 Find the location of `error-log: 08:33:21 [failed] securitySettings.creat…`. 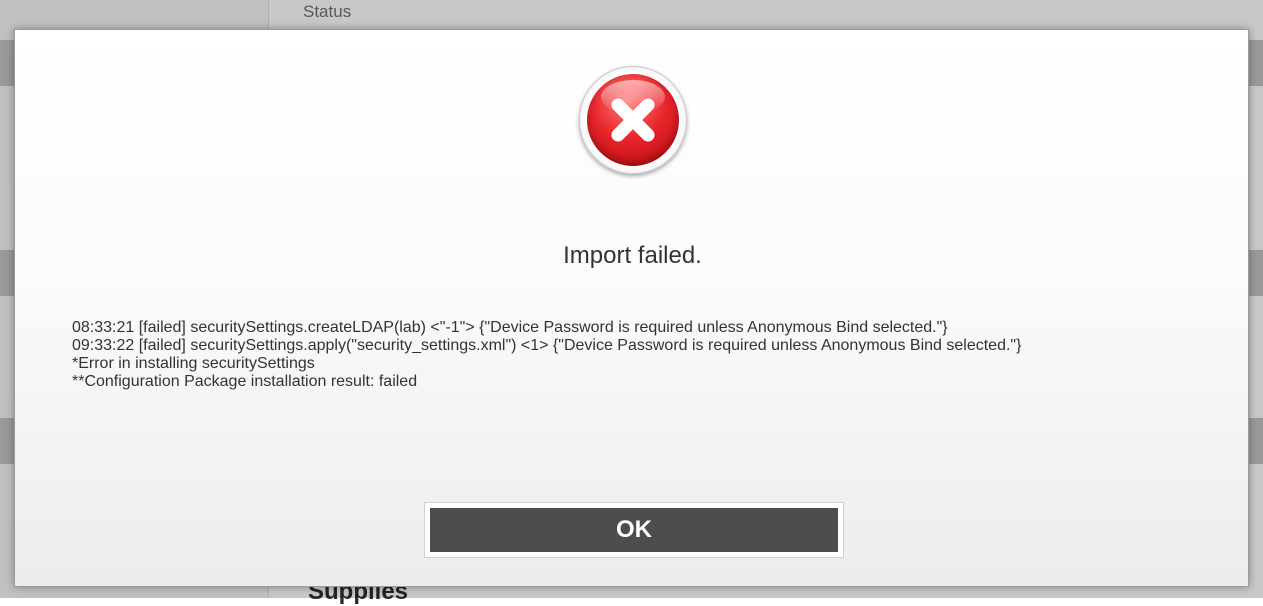

error-log: 08:33:21 [failed] securitySettings.creat… is located at coordinates (627, 355).